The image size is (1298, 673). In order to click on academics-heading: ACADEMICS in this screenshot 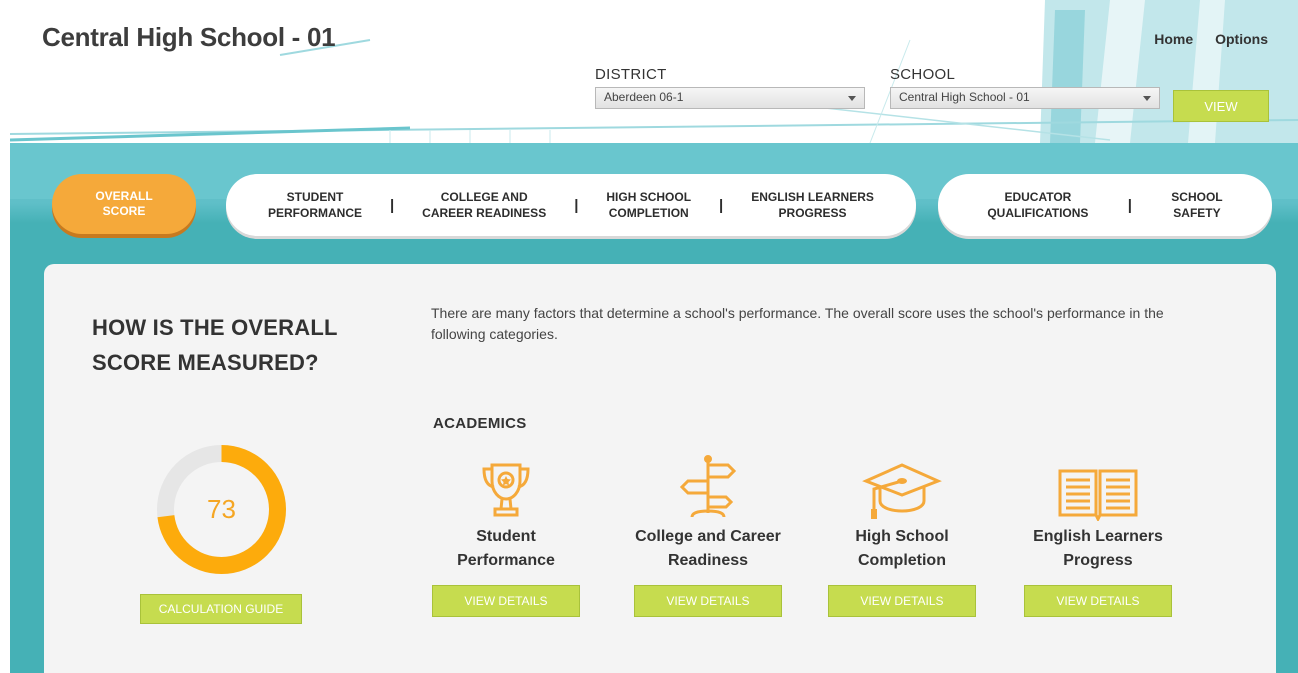, I will do `click(480, 423)`.